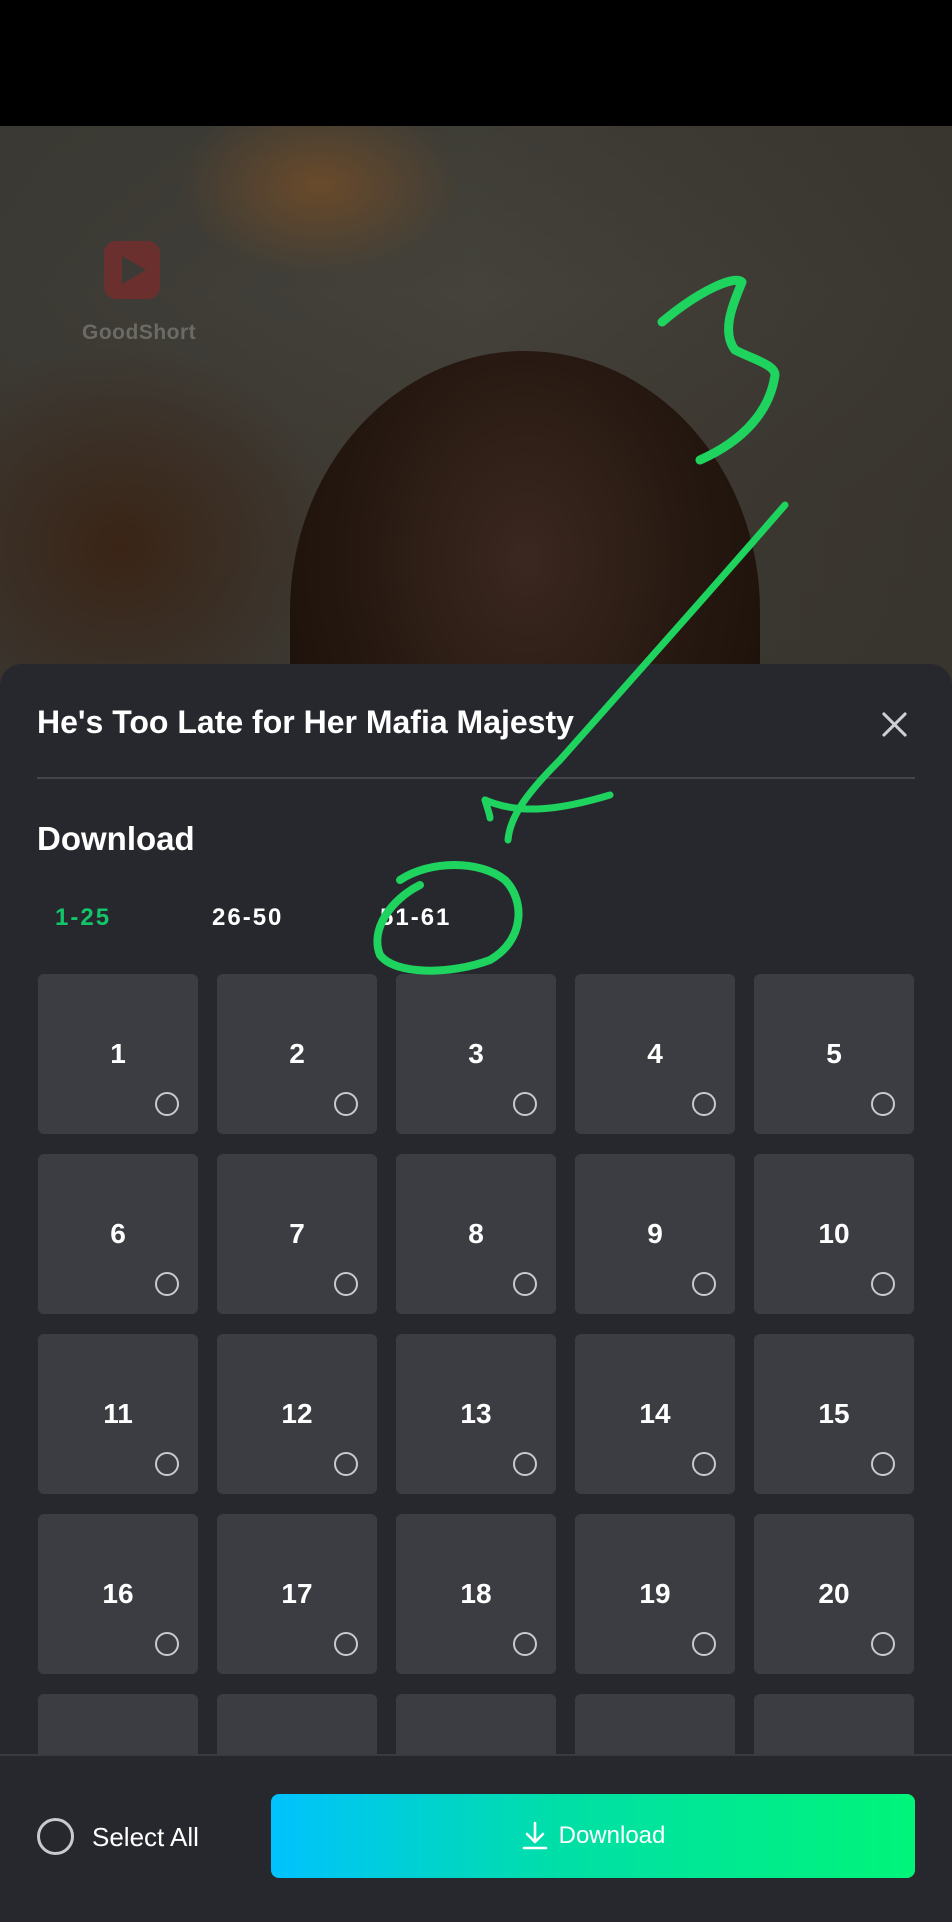  I want to click on episode-cell: 12, so click(297, 1414).